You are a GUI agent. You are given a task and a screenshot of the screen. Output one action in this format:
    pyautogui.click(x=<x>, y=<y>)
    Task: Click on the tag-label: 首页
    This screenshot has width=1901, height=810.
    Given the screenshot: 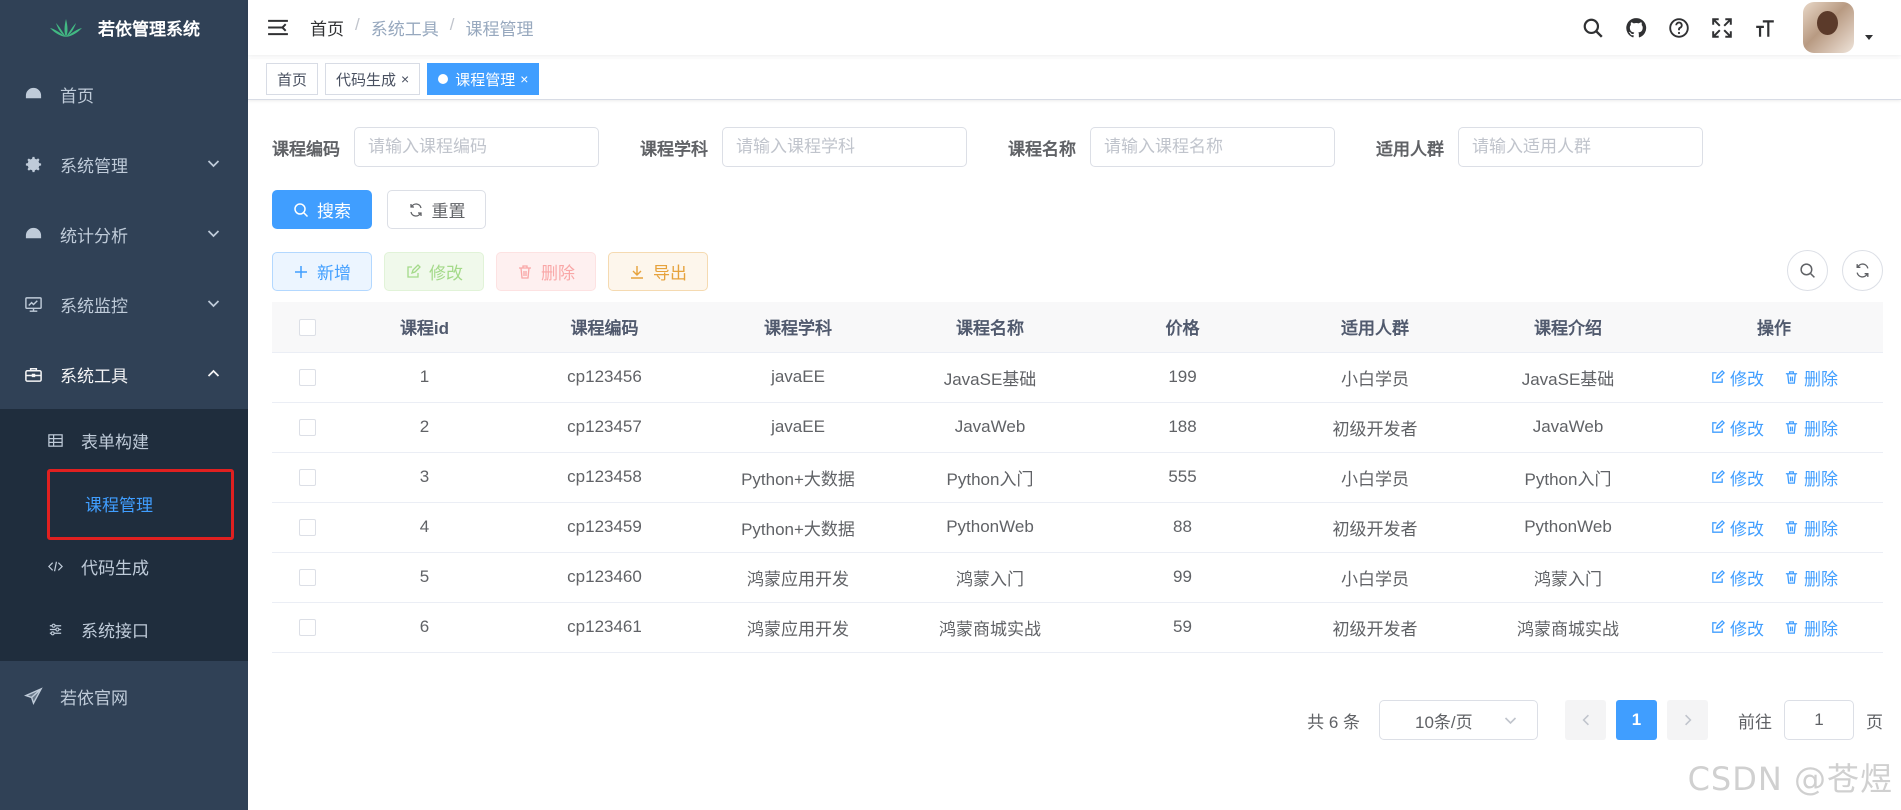 What is the action you would take?
    pyautogui.click(x=292, y=80)
    